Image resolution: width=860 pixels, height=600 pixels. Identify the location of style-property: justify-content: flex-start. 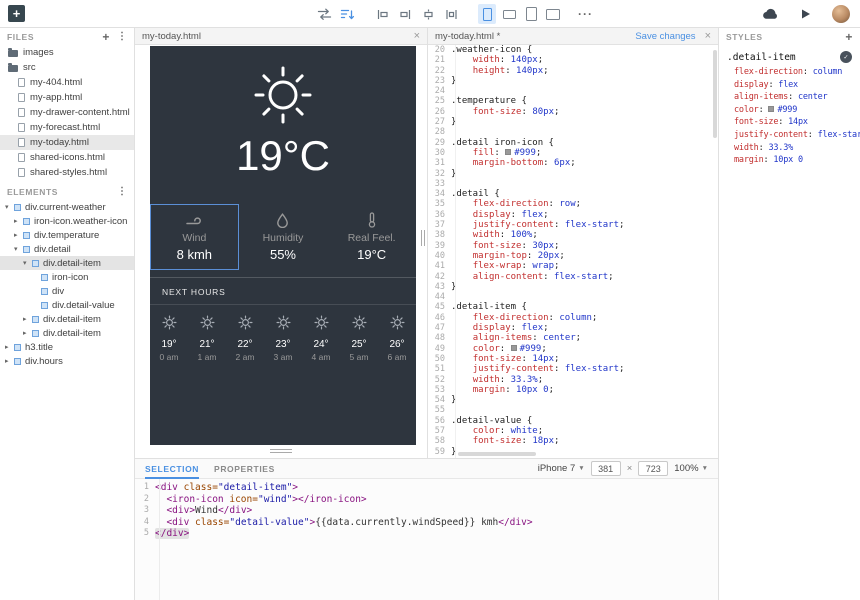
(797, 135).